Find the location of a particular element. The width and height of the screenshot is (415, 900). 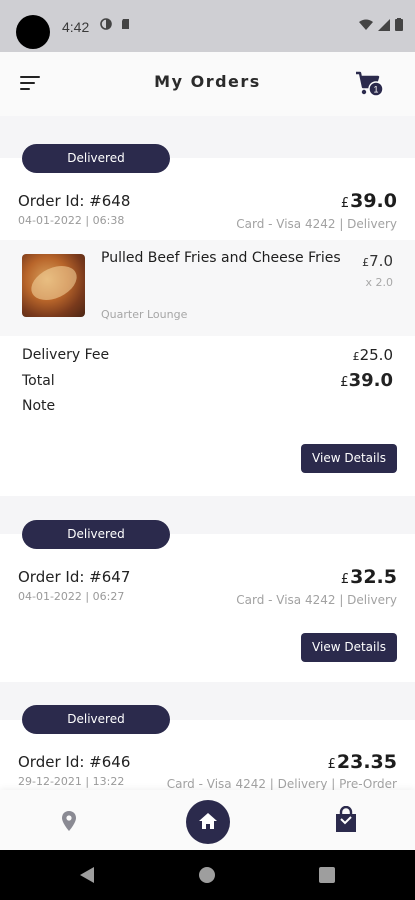

home-icon is located at coordinates (208, 821).